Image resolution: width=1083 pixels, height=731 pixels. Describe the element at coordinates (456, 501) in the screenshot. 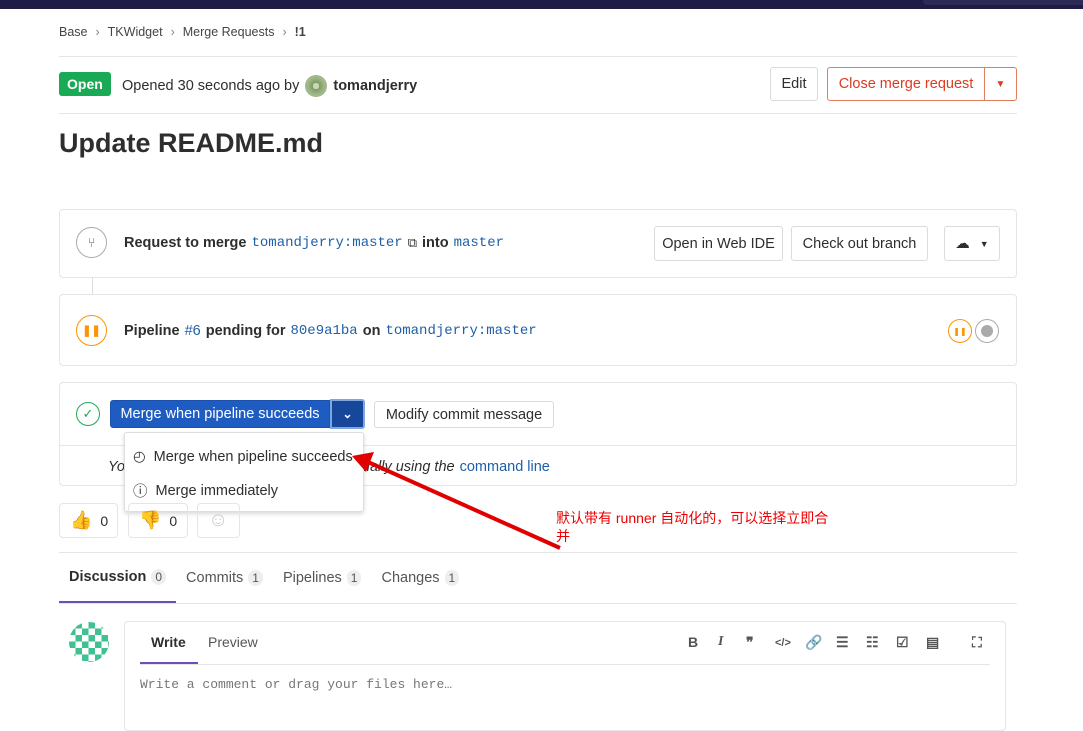

I see `annotation-arrow` at that location.